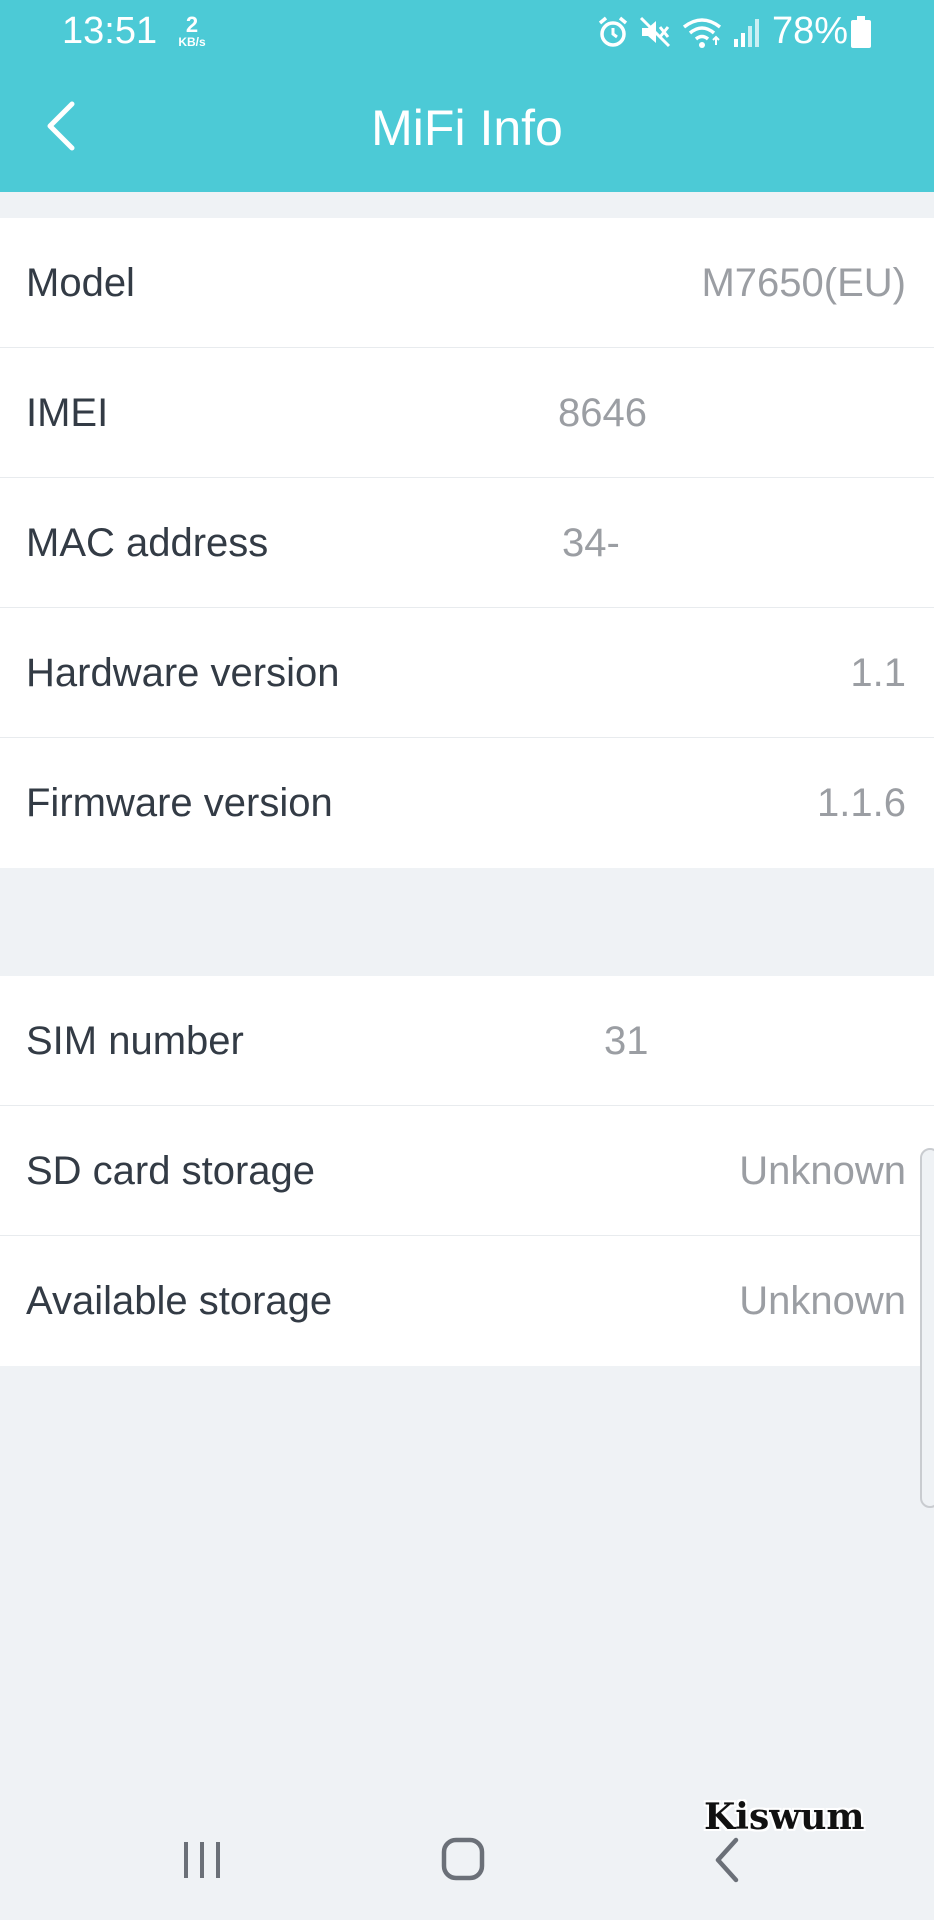  I want to click on list-item-hardware-version: Hardware version 1.1, so click(467, 673).